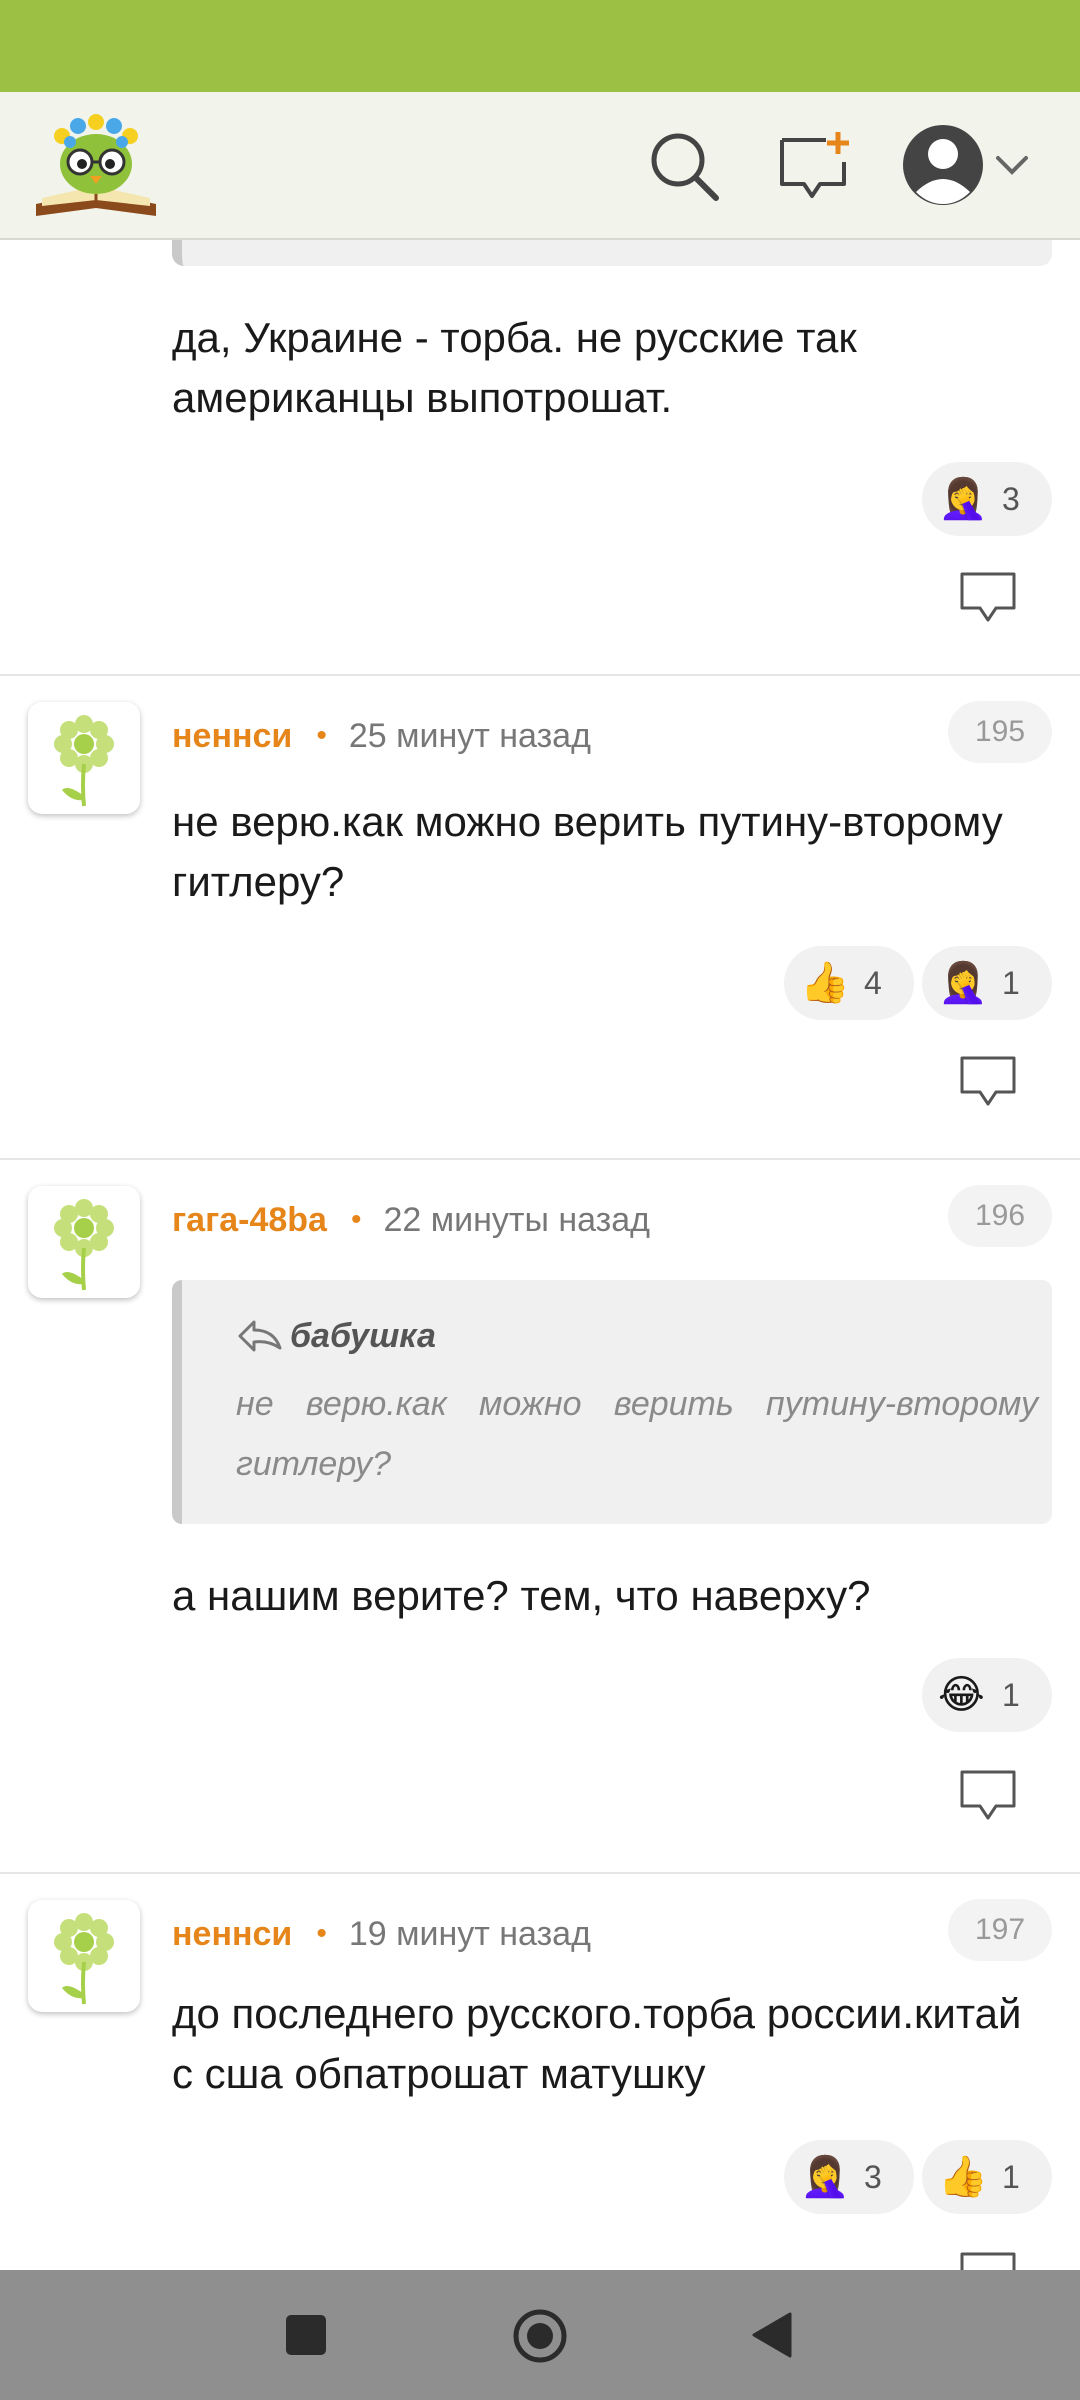  Describe the element at coordinates (684, 166) in the screenshot. I see `search-icon` at that location.